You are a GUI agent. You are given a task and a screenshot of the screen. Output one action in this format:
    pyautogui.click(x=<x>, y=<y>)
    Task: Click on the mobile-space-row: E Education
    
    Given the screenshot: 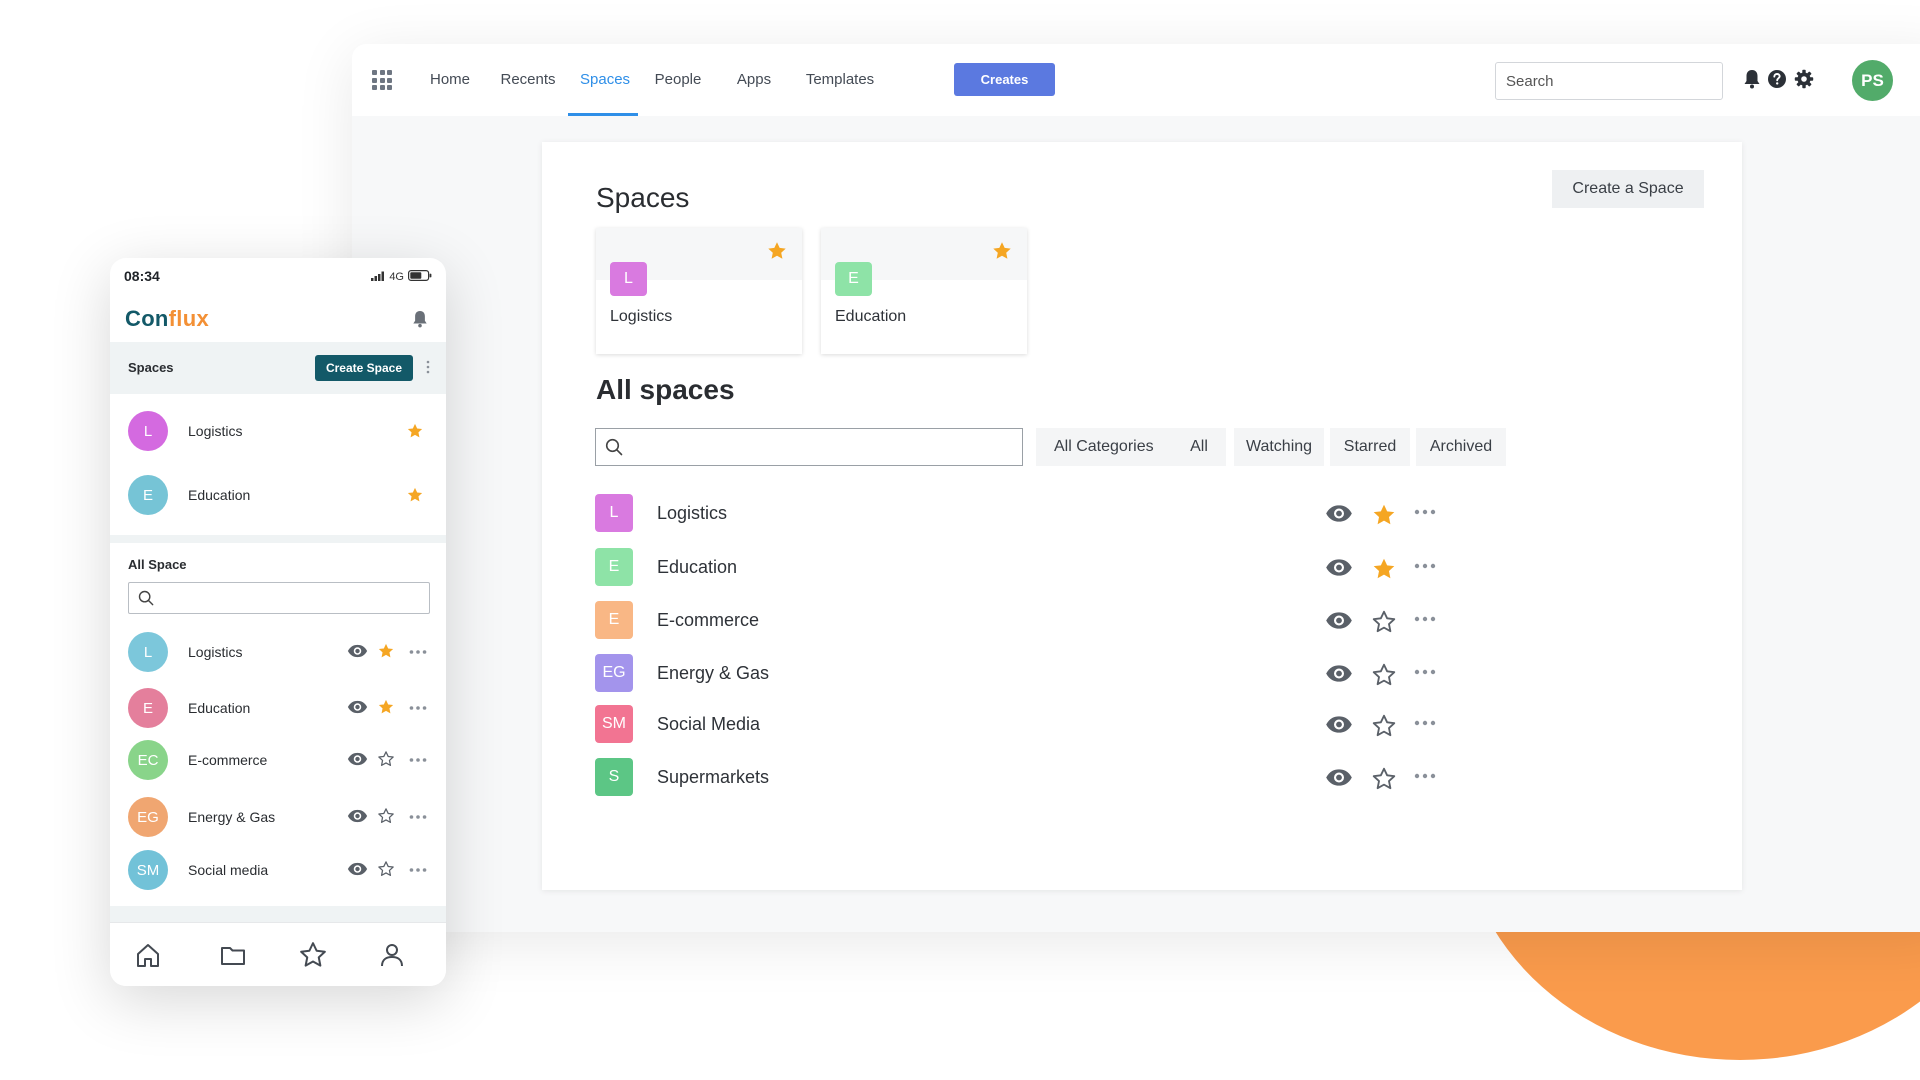 What is the action you would take?
    pyautogui.click(x=278, y=708)
    